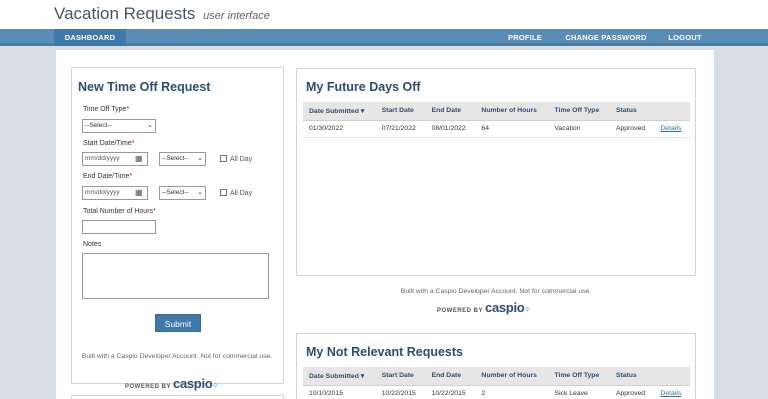 The image size is (768, 399). What do you see at coordinates (144, 87) in the screenshot?
I see `new-request-title: New Time Off Request` at bounding box center [144, 87].